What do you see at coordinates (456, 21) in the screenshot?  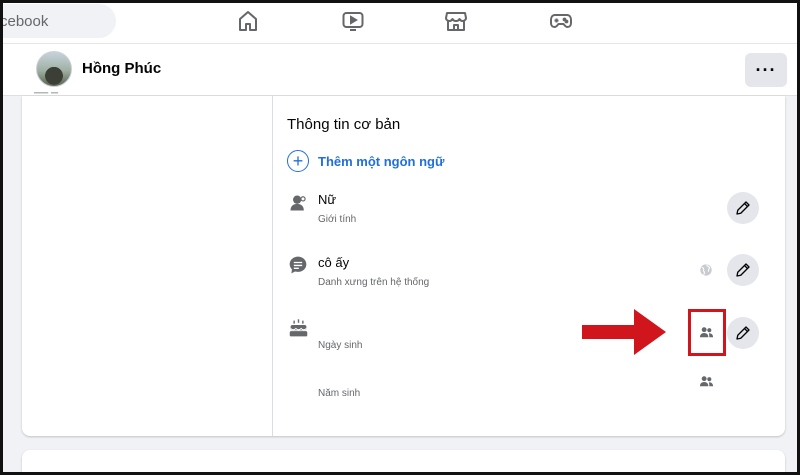 I see `marketplace-icon` at bounding box center [456, 21].